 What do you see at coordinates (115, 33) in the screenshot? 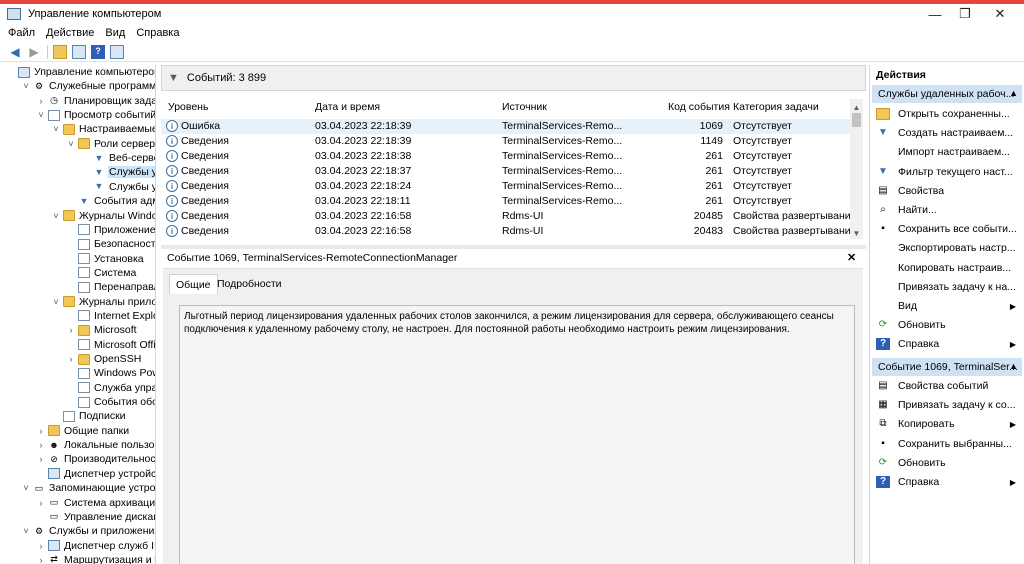
I see `menu-view: Вид` at bounding box center [115, 33].